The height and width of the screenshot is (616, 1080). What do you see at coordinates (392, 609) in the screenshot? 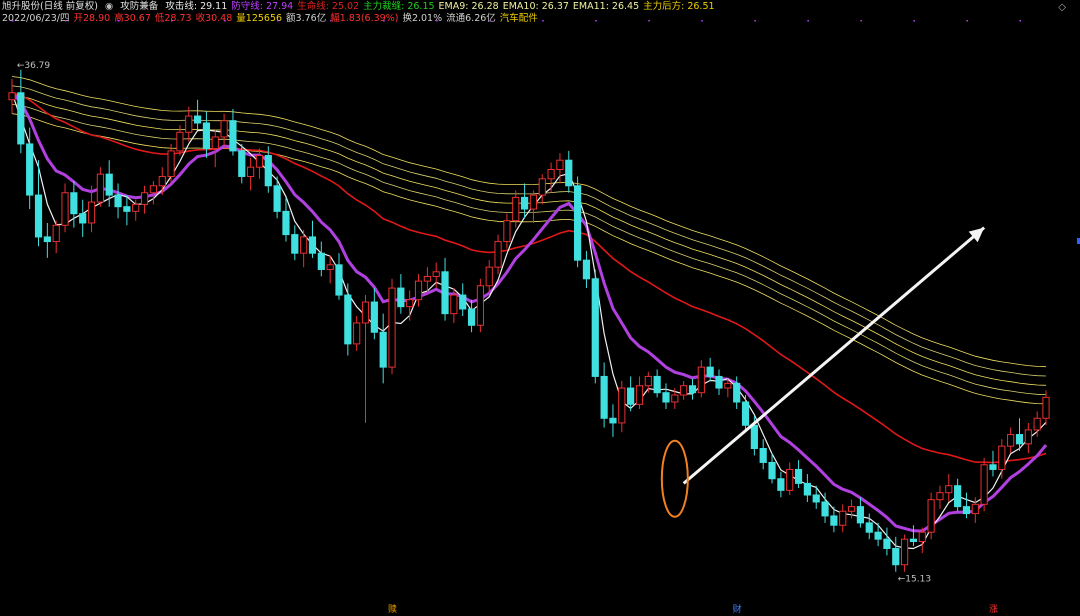
I see `bottom-marker-0: 赎` at bounding box center [392, 609].